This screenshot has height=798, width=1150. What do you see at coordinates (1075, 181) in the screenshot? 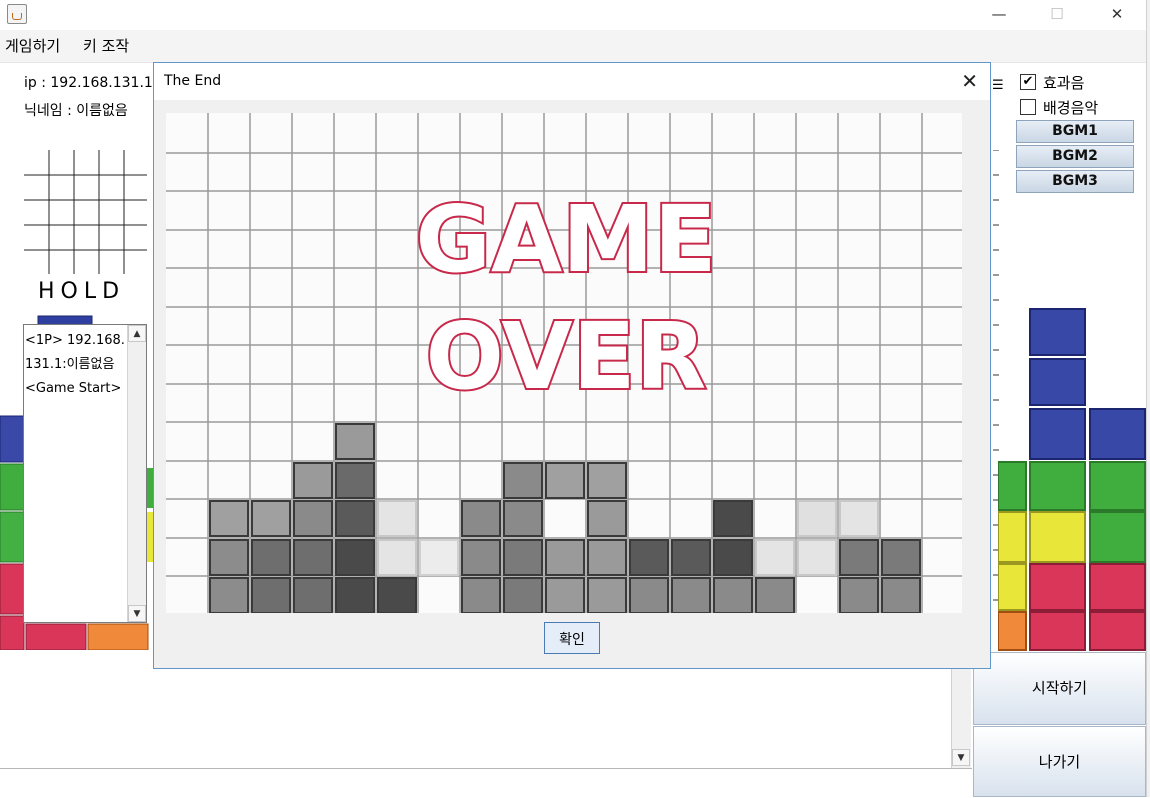
I see `bgm3-button: BGM3` at bounding box center [1075, 181].